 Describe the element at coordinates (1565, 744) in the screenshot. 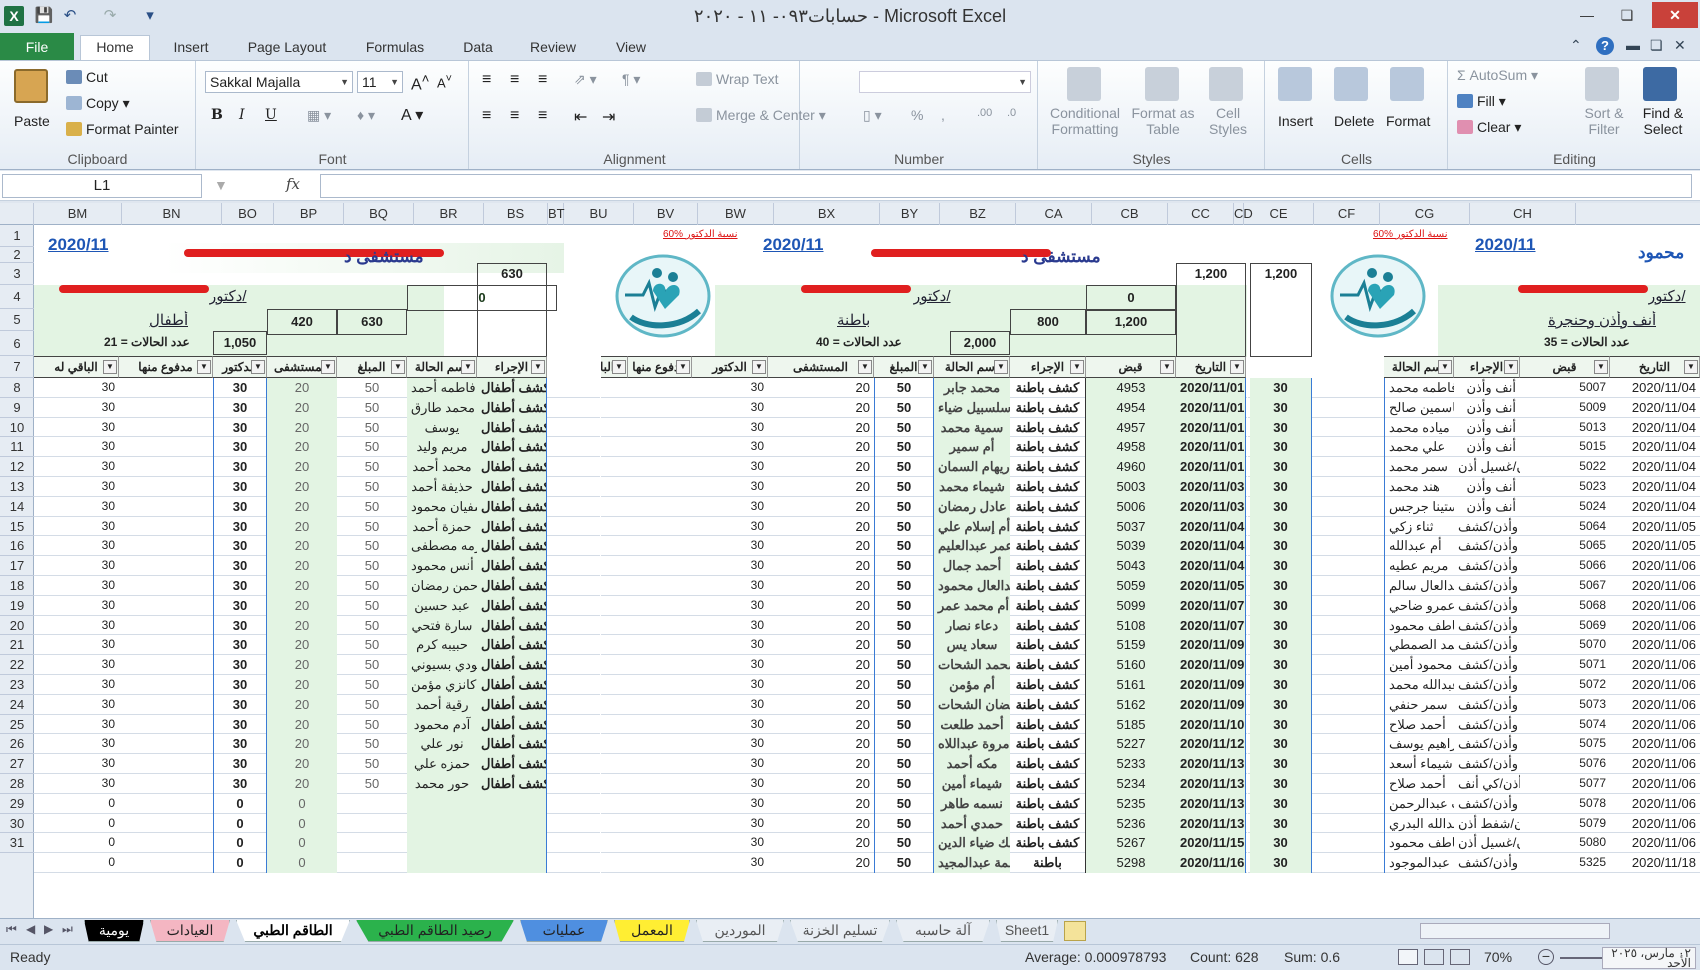

I see `table-cell: 5075` at that location.